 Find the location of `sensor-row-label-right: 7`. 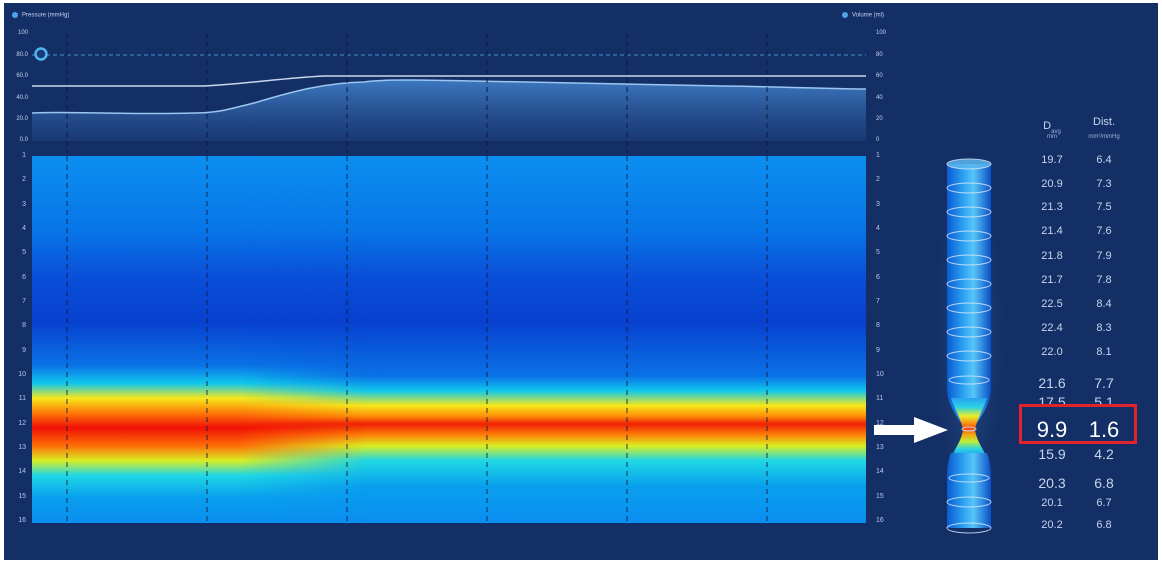

sensor-row-label-right: 7 is located at coordinates (878, 301).